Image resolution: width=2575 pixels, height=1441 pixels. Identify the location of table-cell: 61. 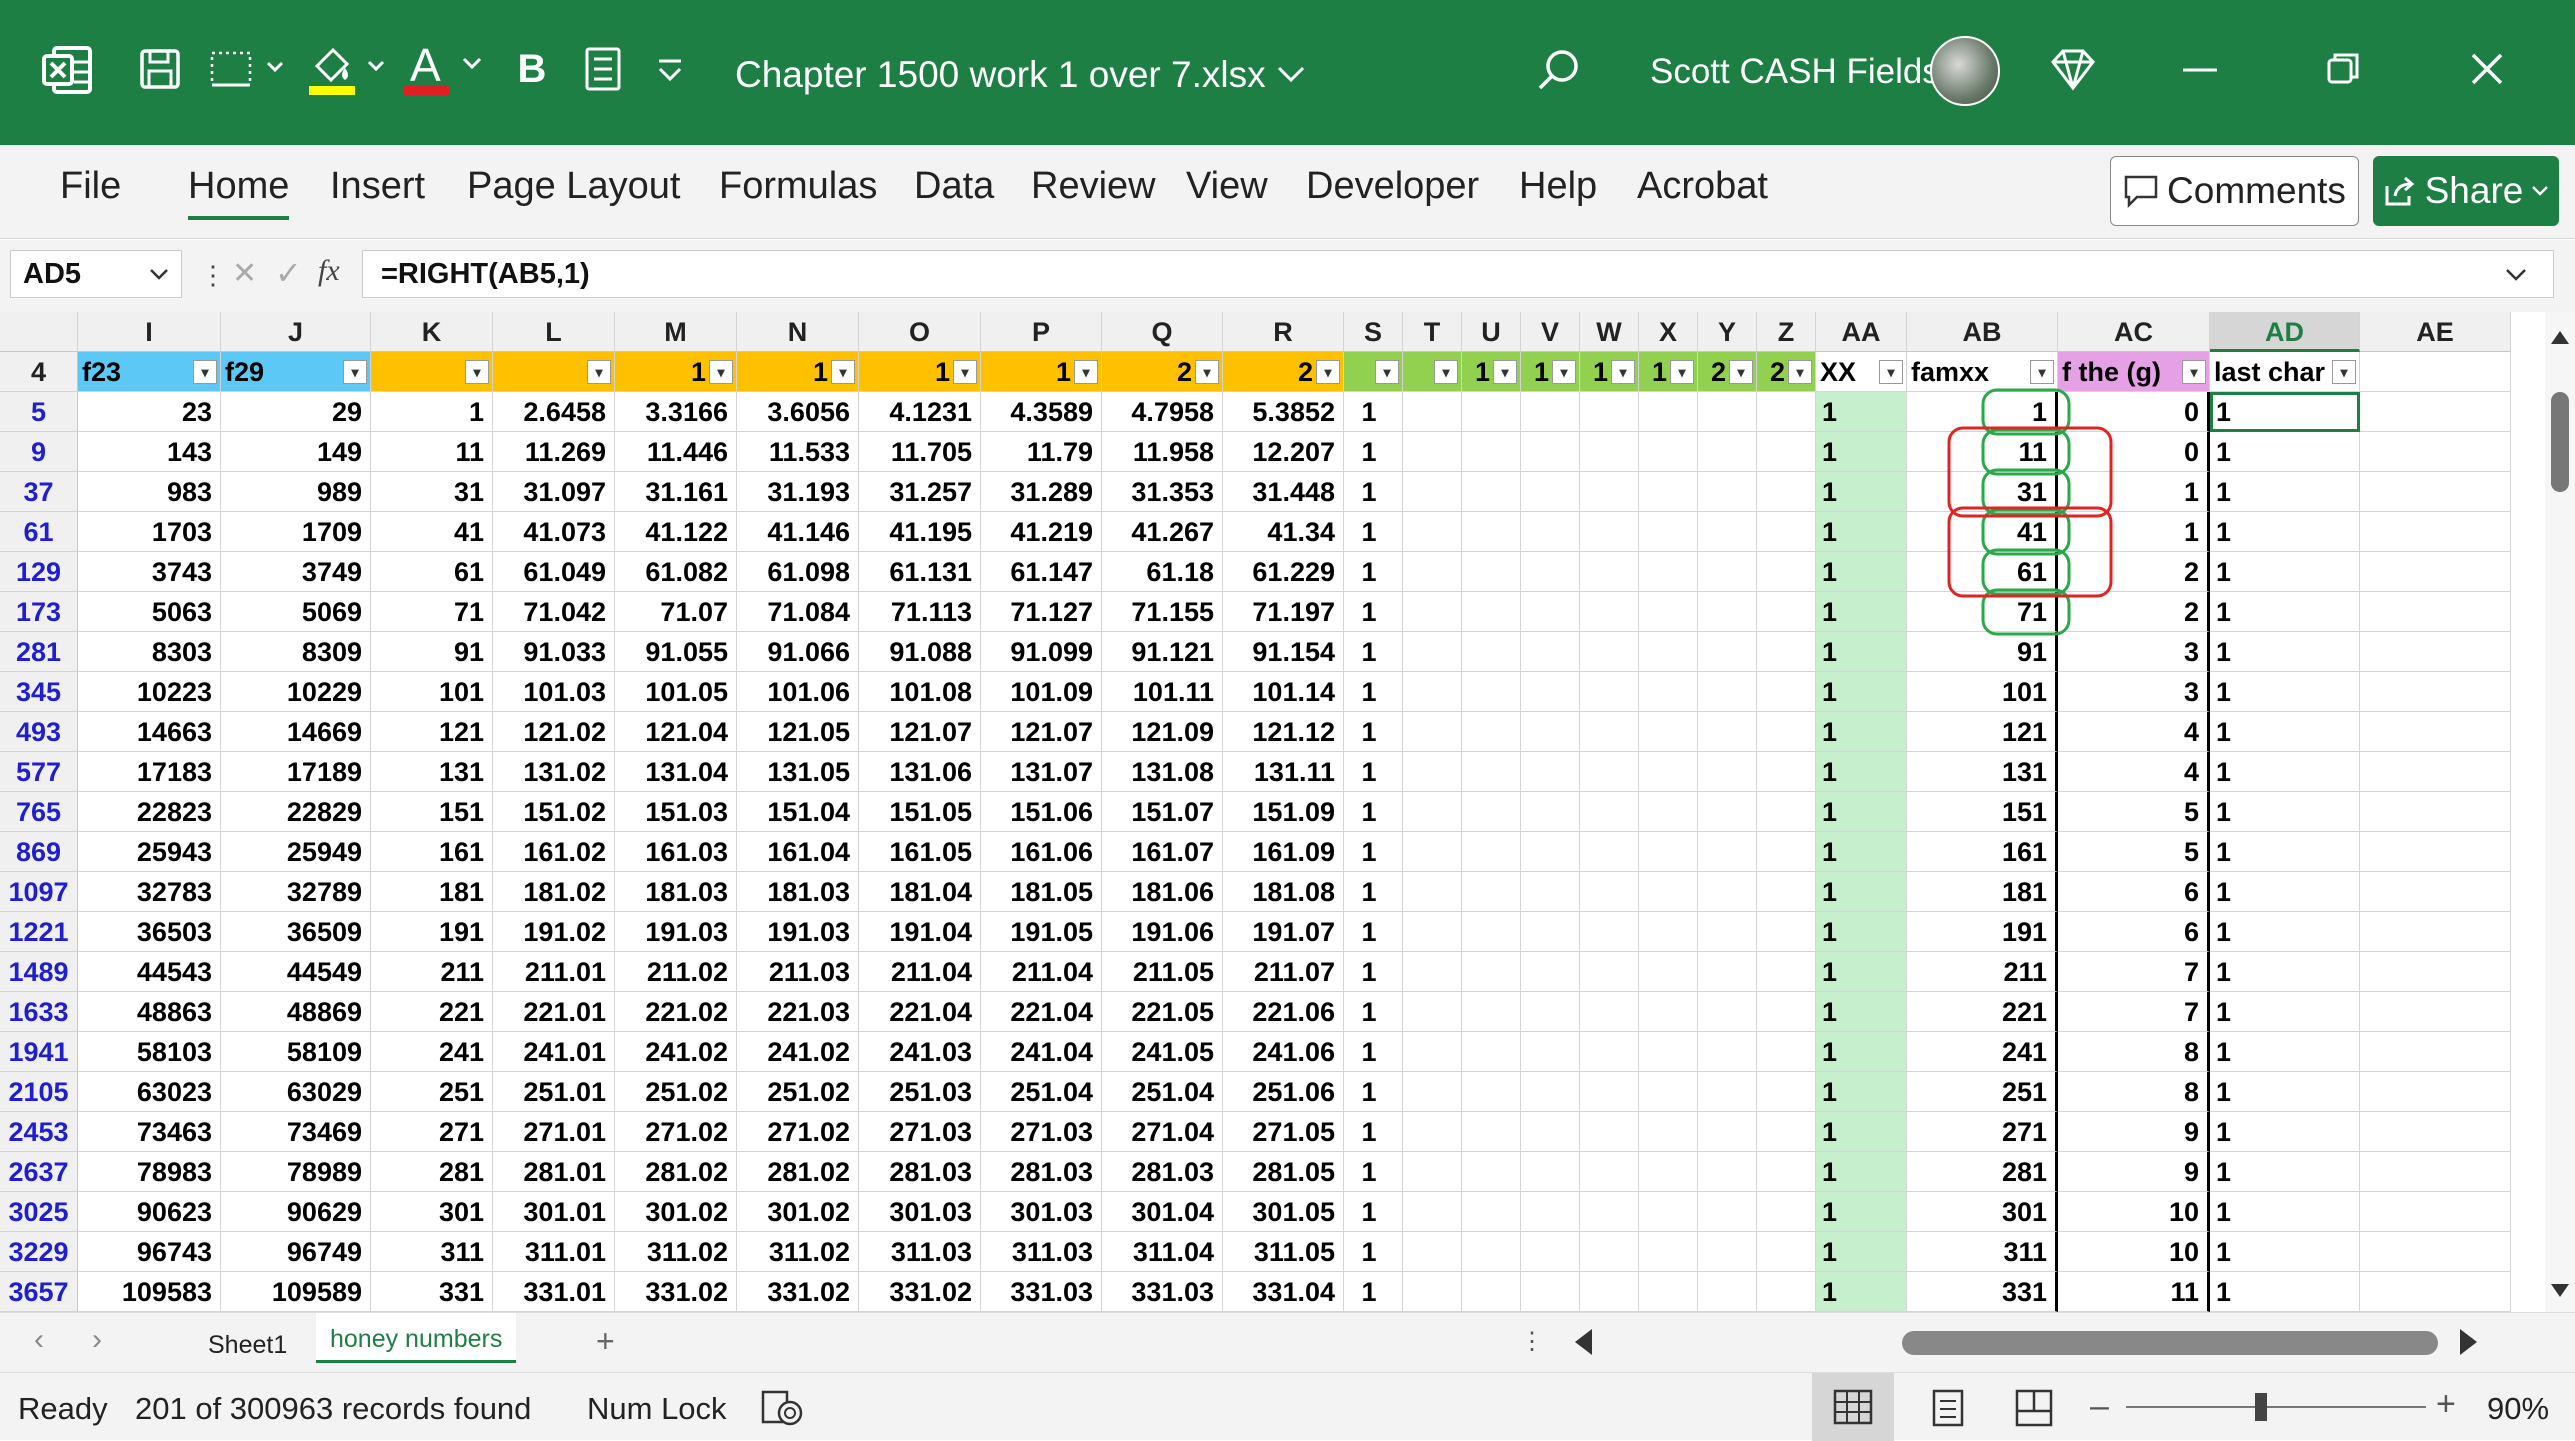
(432, 572).